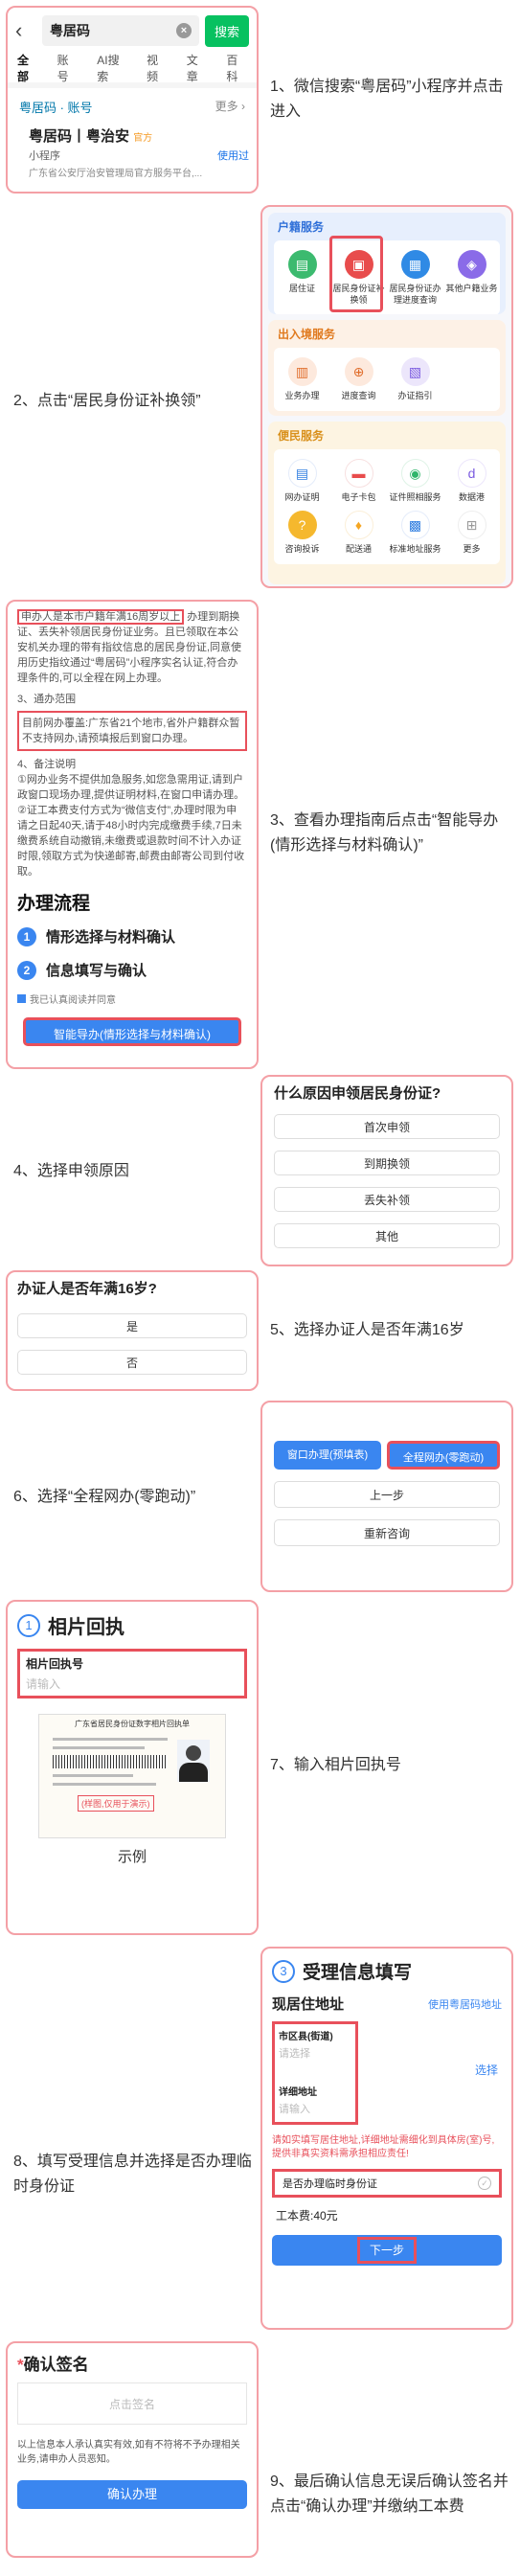  What do you see at coordinates (315, 2053) in the screenshot?
I see `district-select: 请选择` at bounding box center [315, 2053].